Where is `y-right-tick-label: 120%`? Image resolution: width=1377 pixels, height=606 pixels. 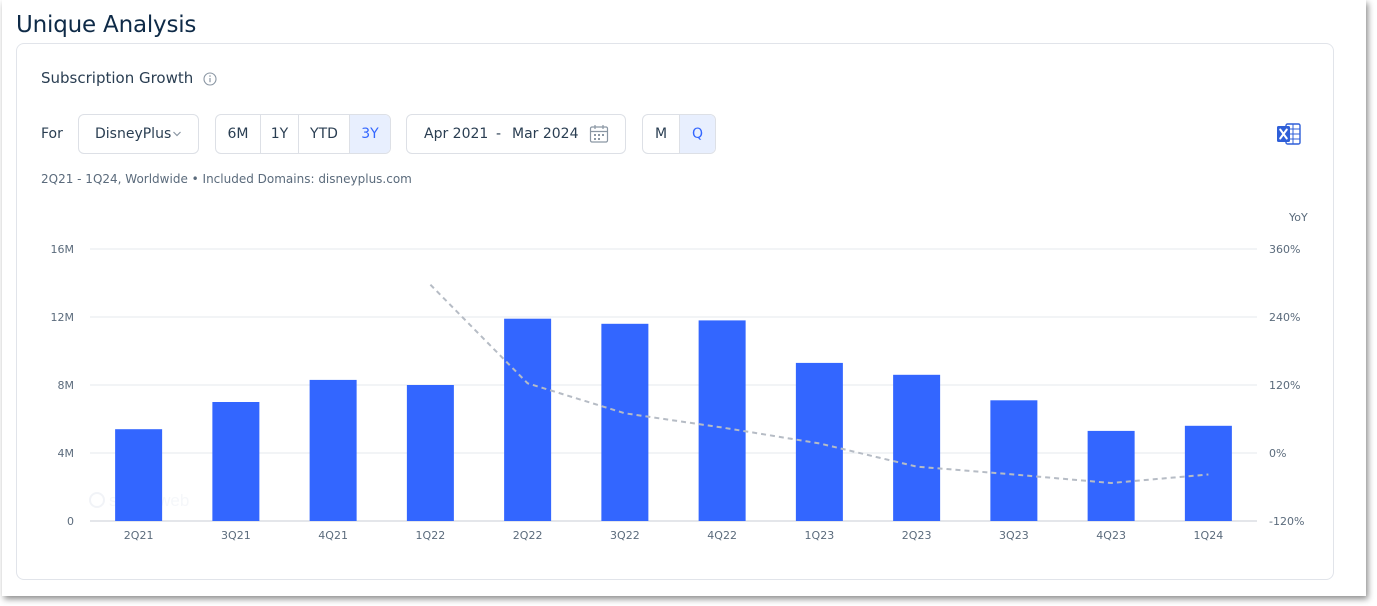 y-right-tick-label: 120% is located at coordinates (1284, 385).